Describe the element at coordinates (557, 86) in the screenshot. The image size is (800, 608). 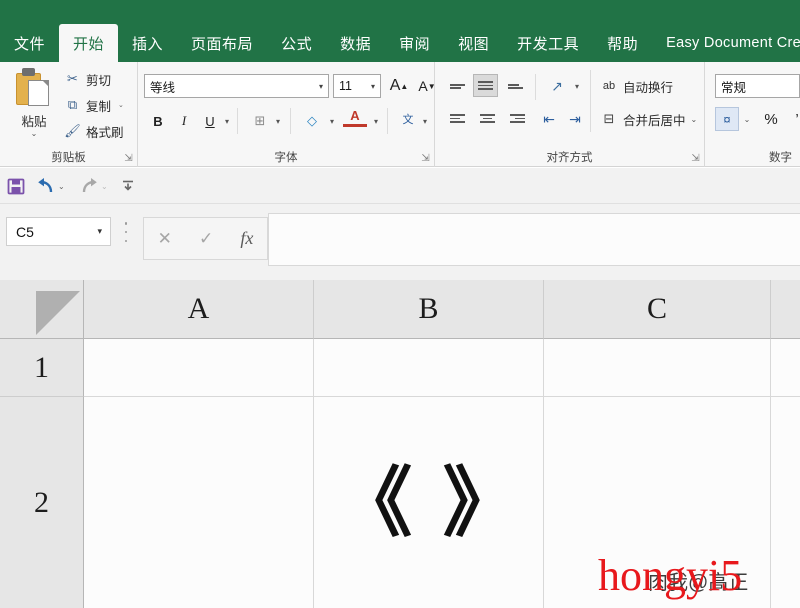
I see `orientation-button: ↗` at that location.